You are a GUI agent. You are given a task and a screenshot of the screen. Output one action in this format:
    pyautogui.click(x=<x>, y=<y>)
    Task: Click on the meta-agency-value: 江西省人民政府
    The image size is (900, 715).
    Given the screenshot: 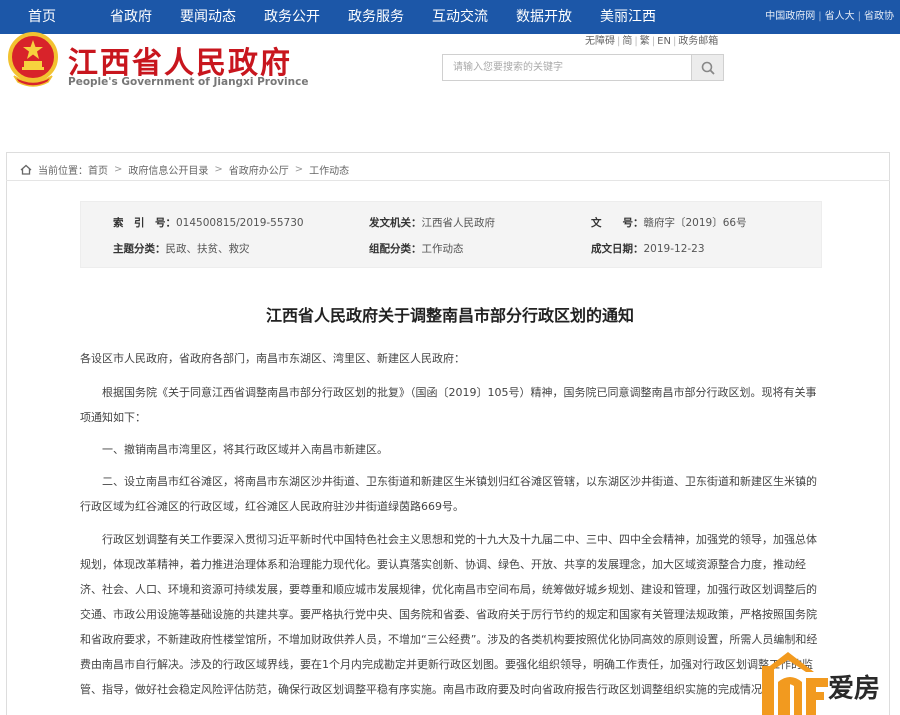 What is the action you would take?
    pyautogui.click(x=458, y=223)
    